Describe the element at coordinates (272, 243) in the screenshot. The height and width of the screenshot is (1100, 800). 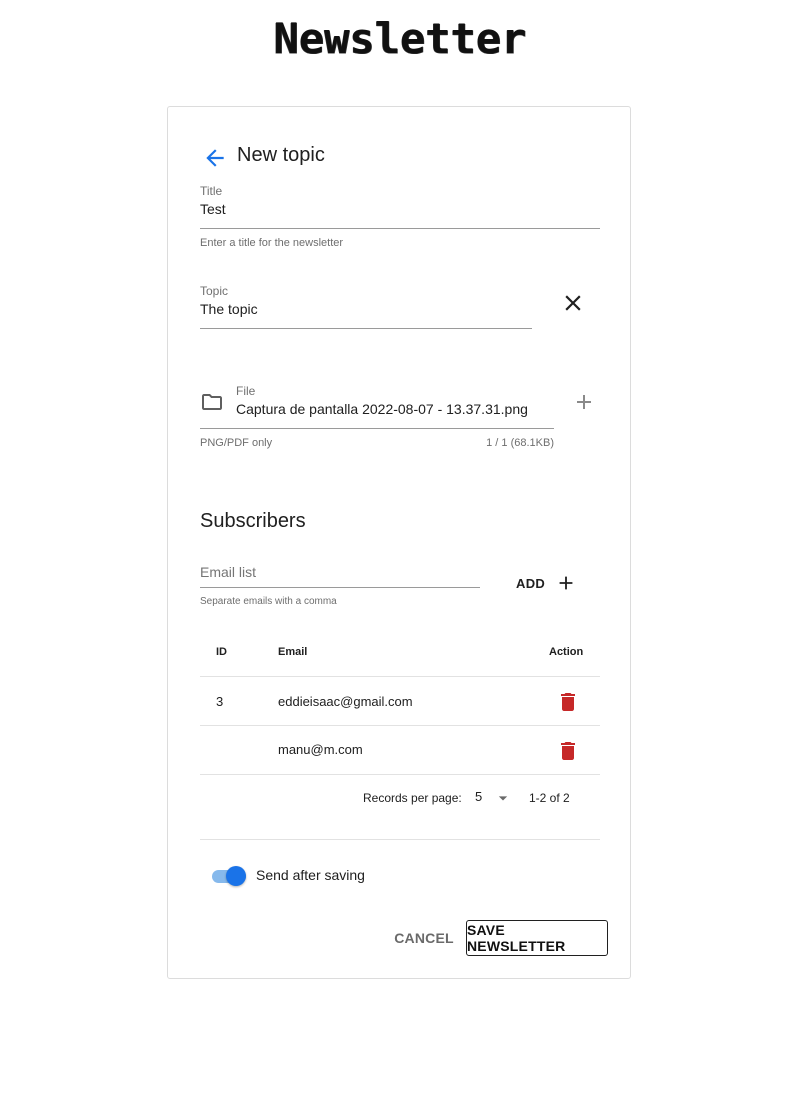
I see `title-hint: Enter a title for the newsletter` at that location.